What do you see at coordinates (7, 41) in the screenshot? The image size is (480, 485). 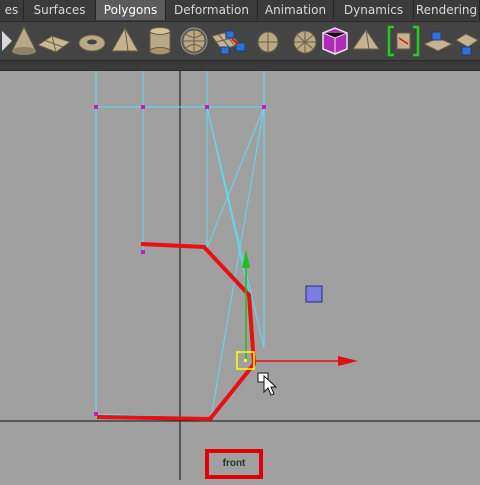 I see `shelf-arrow-icon` at bounding box center [7, 41].